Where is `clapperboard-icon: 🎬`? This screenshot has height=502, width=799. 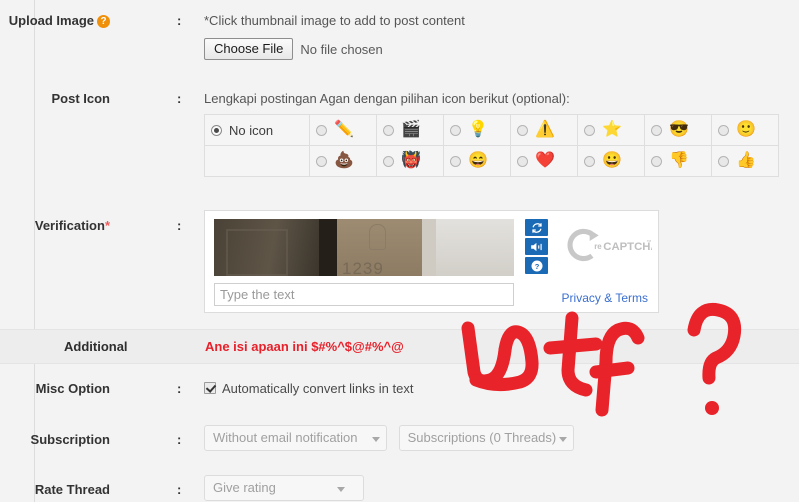 clapperboard-icon: 🎬 is located at coordinates (411, 129).